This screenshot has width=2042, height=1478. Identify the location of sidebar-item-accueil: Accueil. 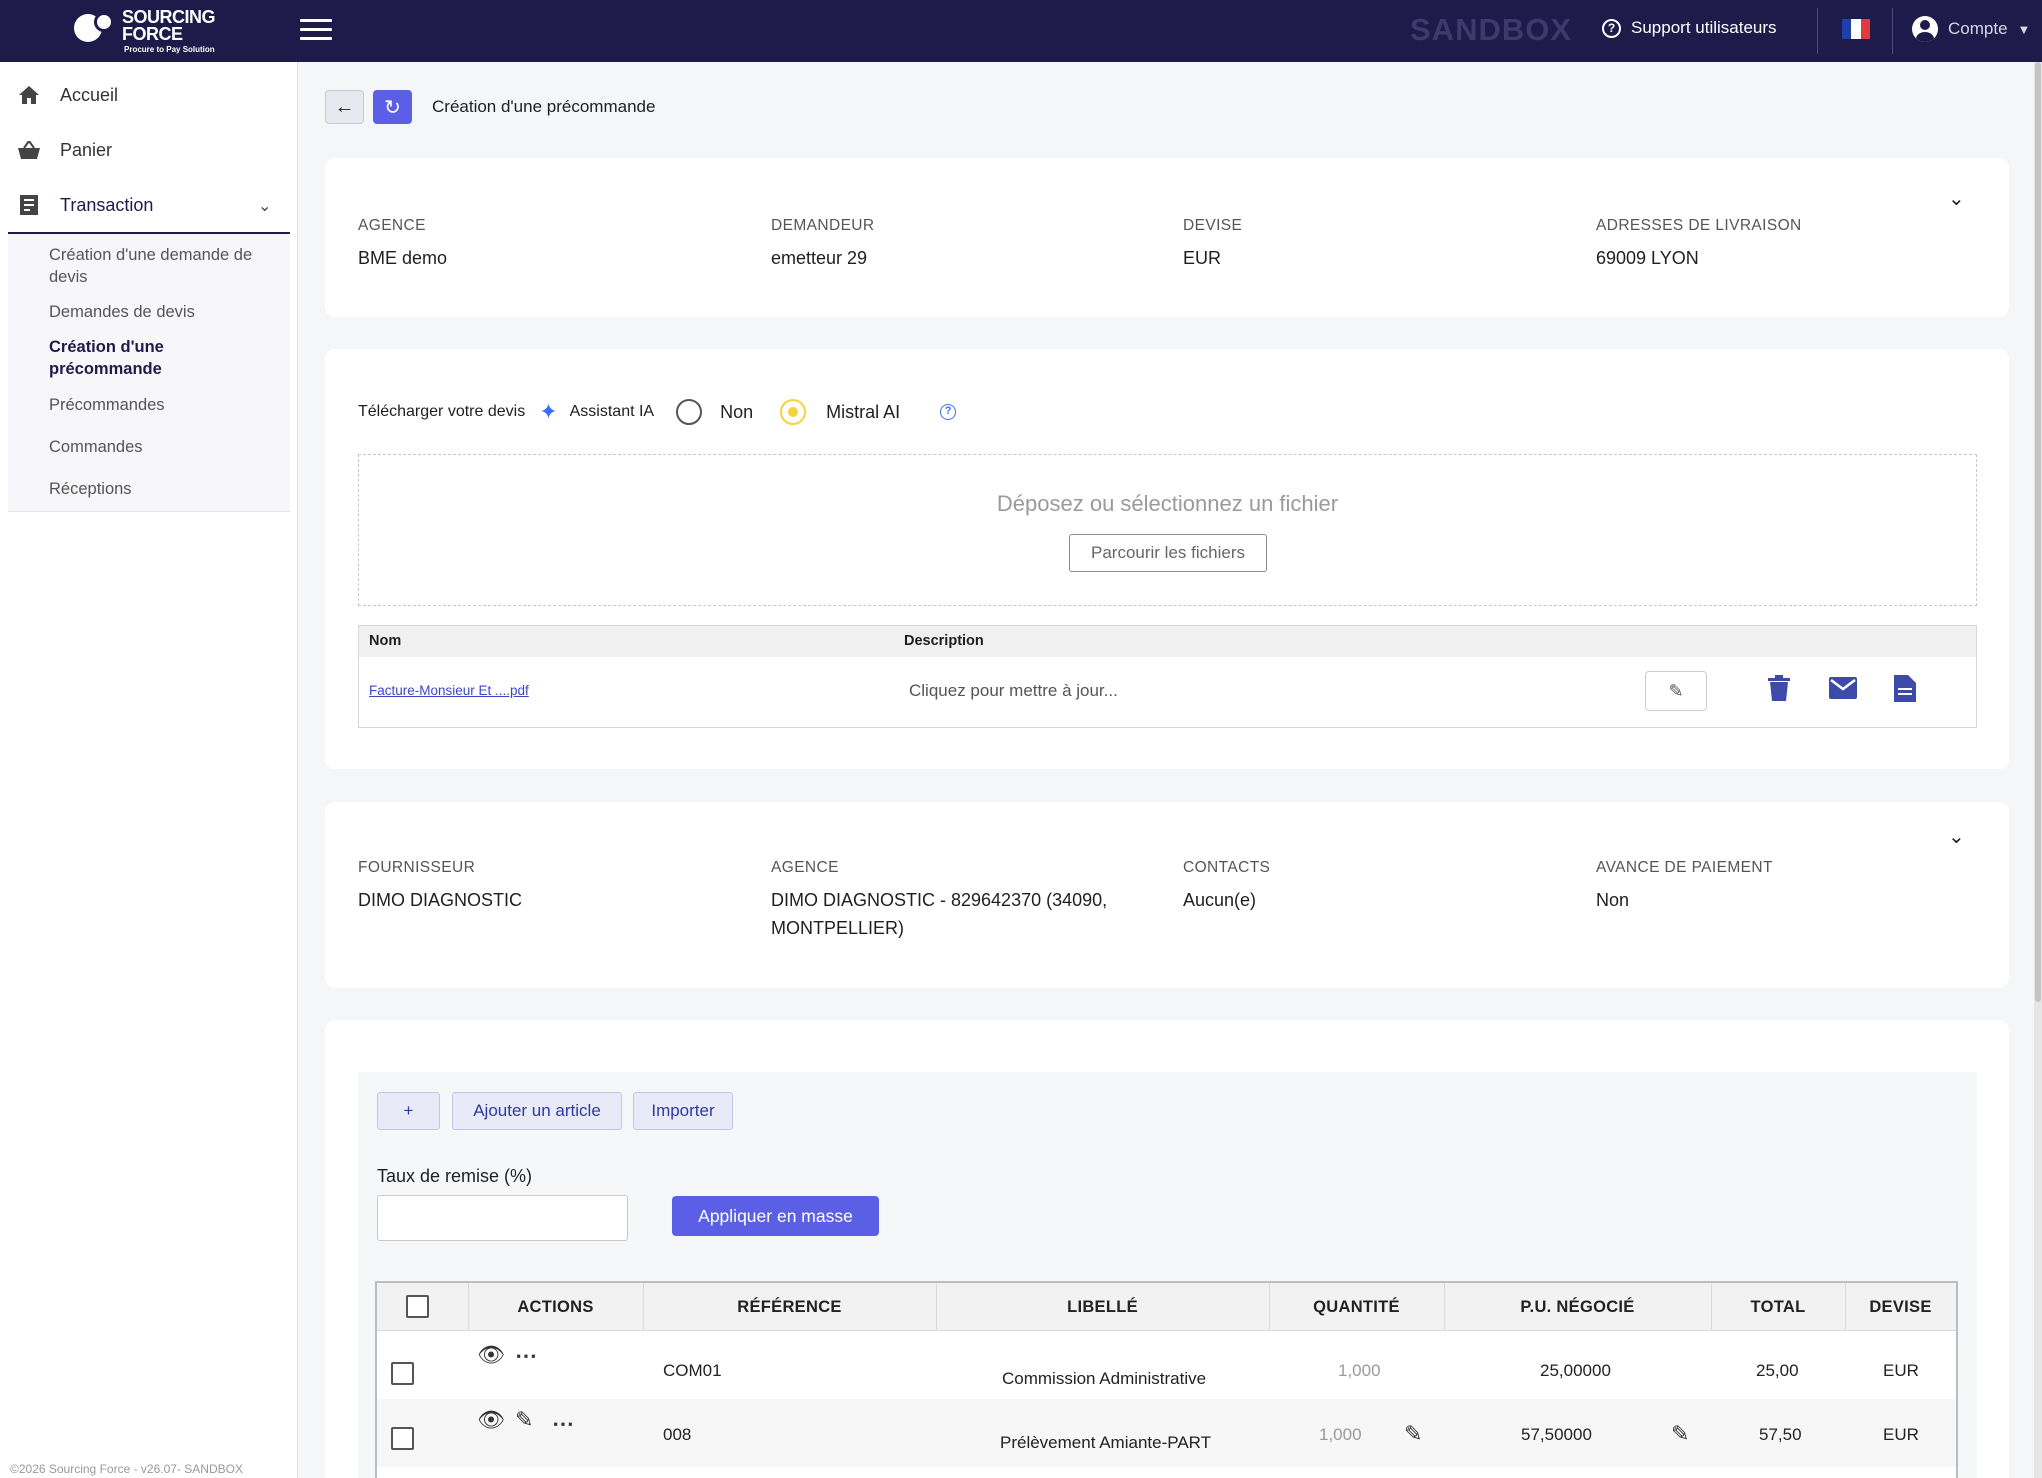
(68, 95).